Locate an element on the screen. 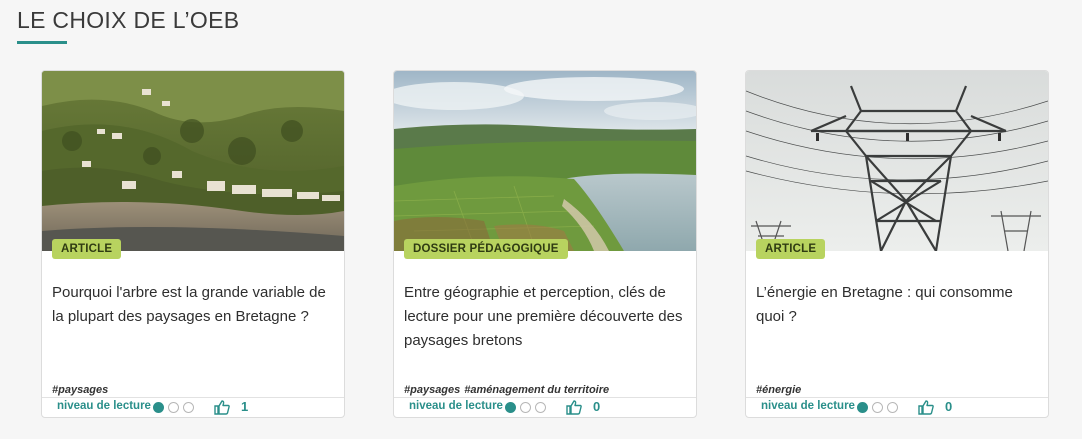 Image resolution: width=1082 pixels, height=439 pixels. tag-list: #paysages #aménagement du territoire is located at coordinates (508, 390).